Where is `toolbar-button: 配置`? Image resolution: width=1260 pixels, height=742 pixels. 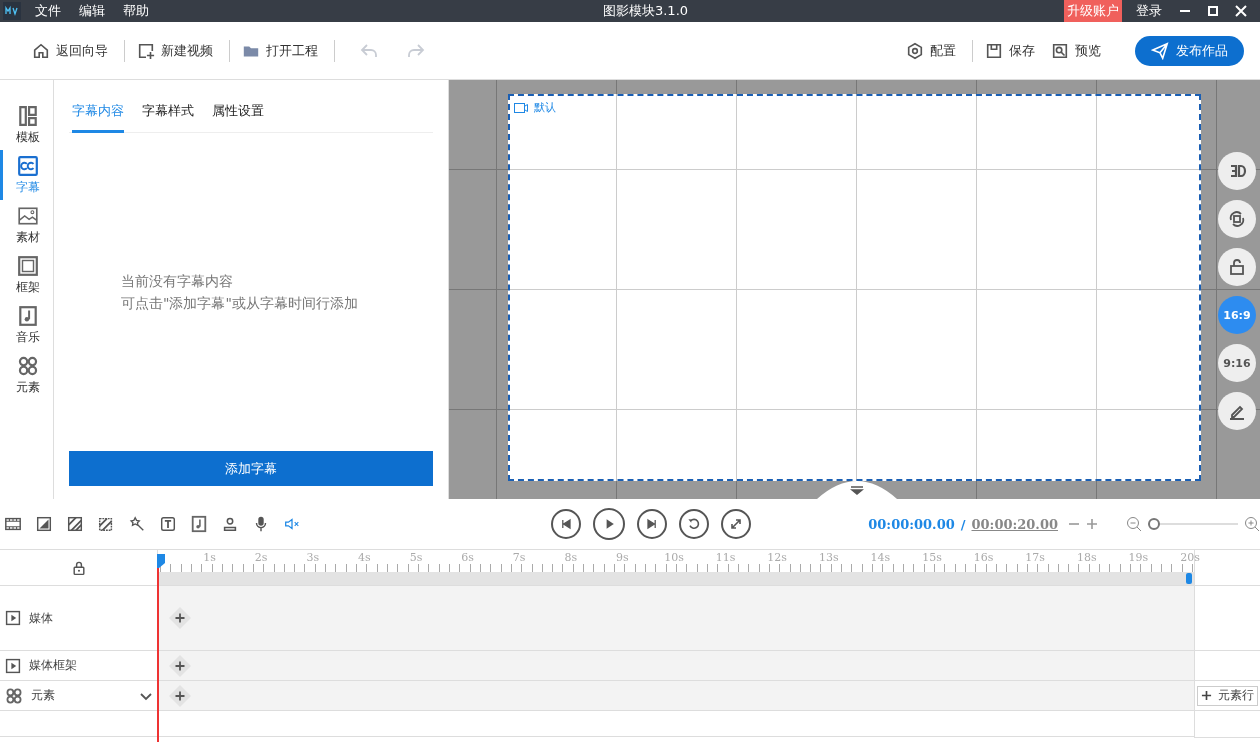 toolbar-button: 配置 is located at coordinates (935, 50).